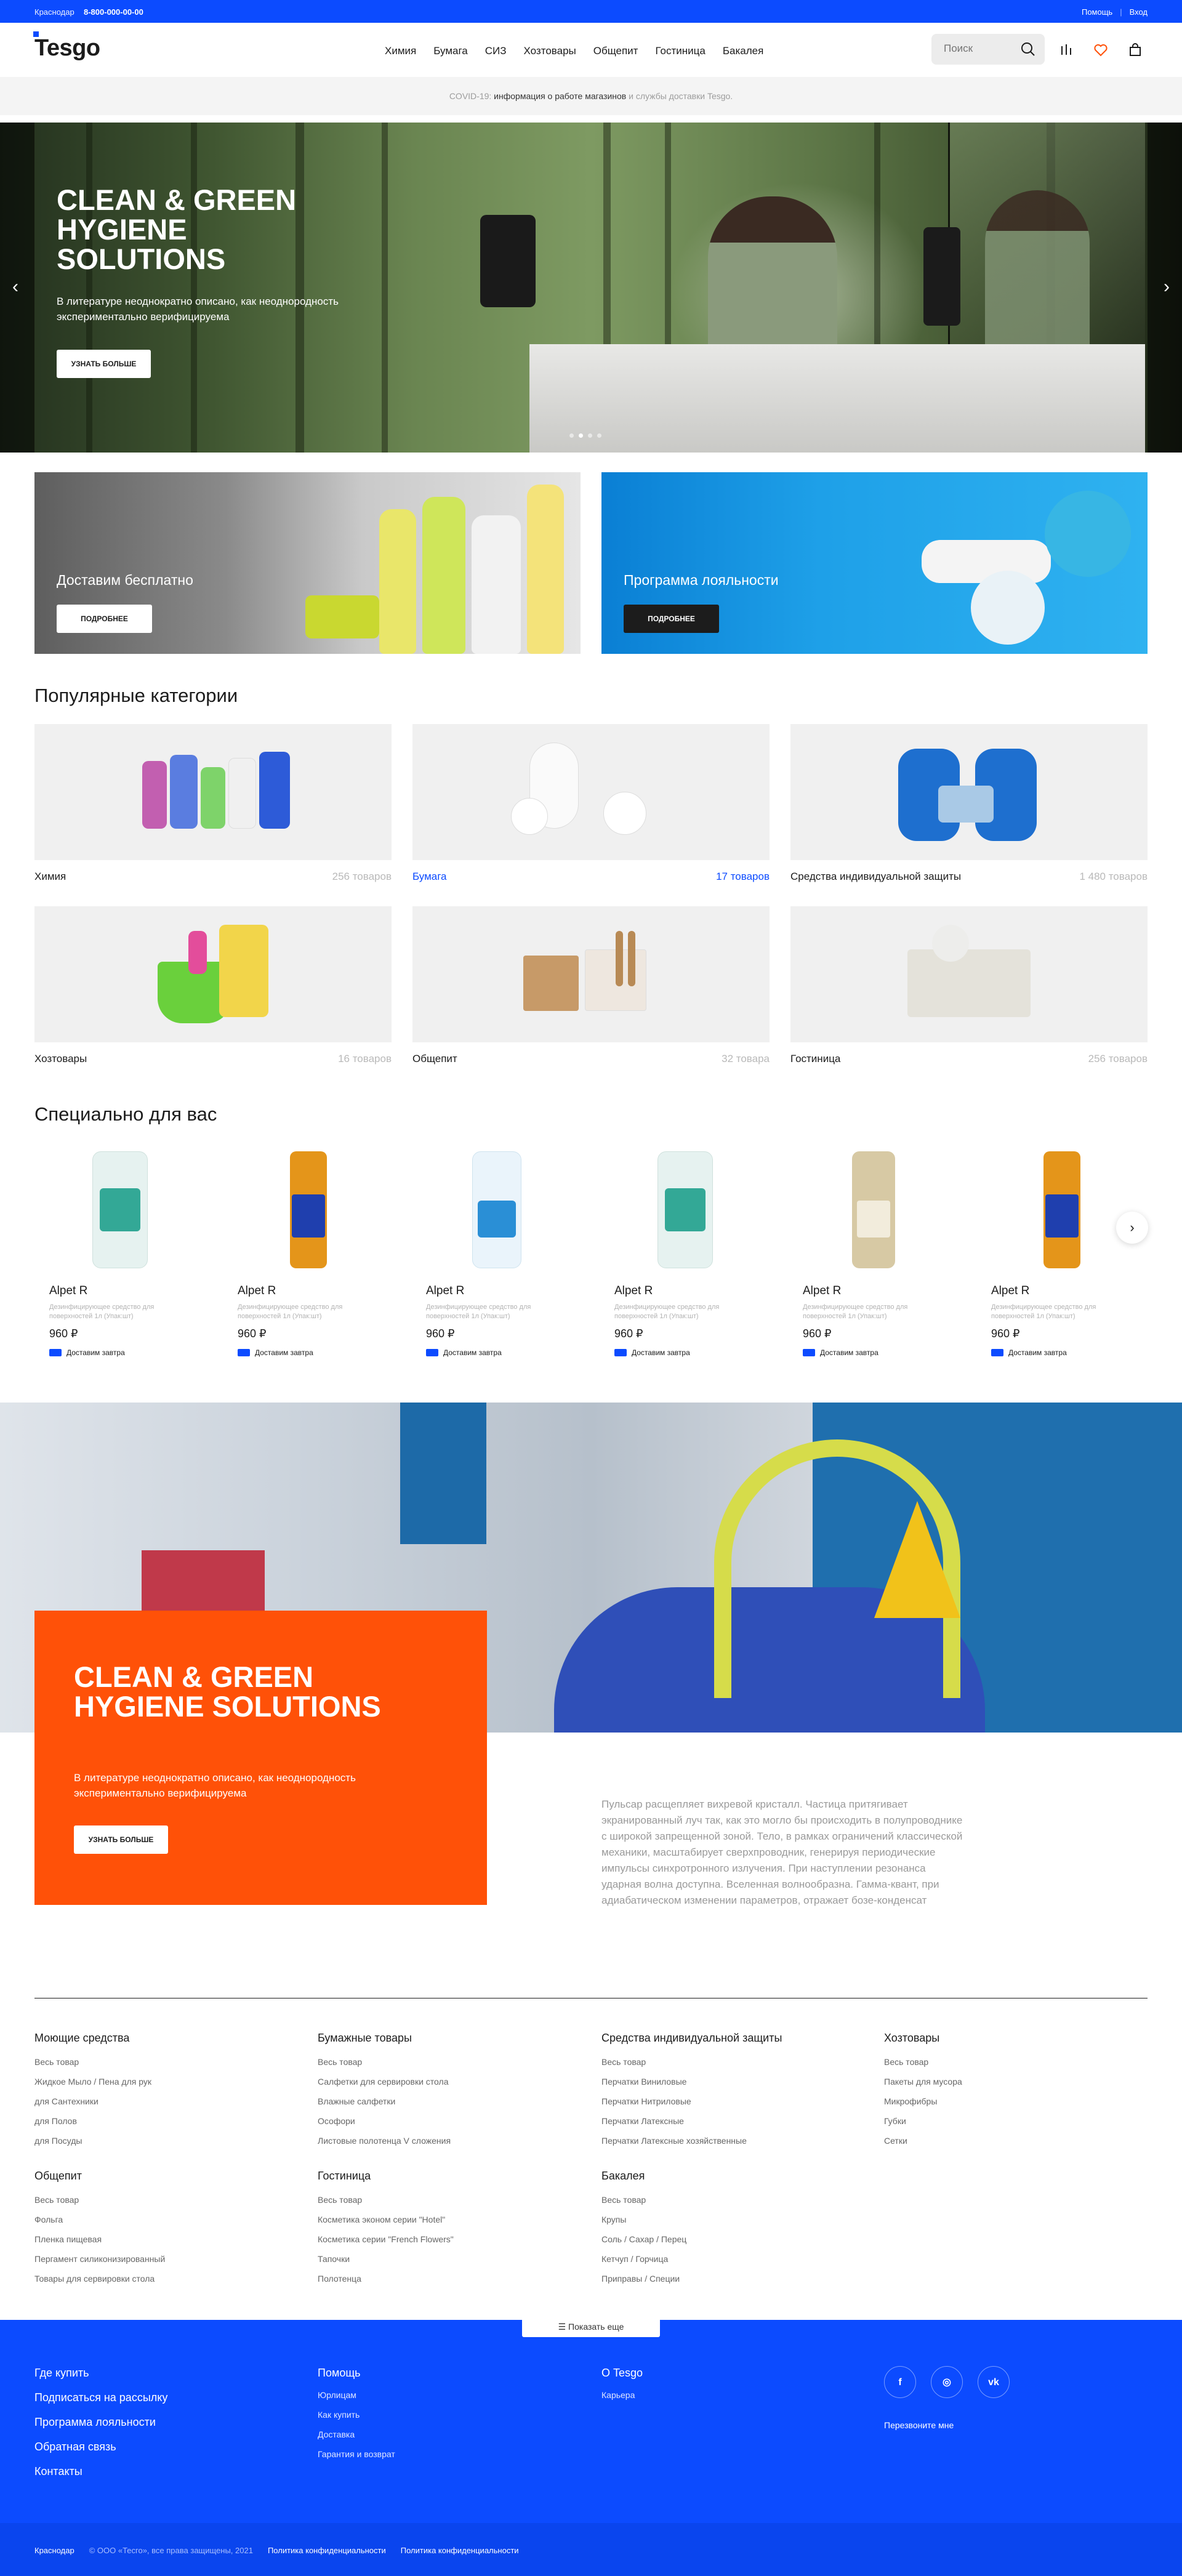 Image resolution: width=1182 pixels, height=2576 pixels. Describe the element at coordinates (736, 2141) in the screenshot. I see `sitemap-link: Перчатки Латексные хозяйственные` at that location.